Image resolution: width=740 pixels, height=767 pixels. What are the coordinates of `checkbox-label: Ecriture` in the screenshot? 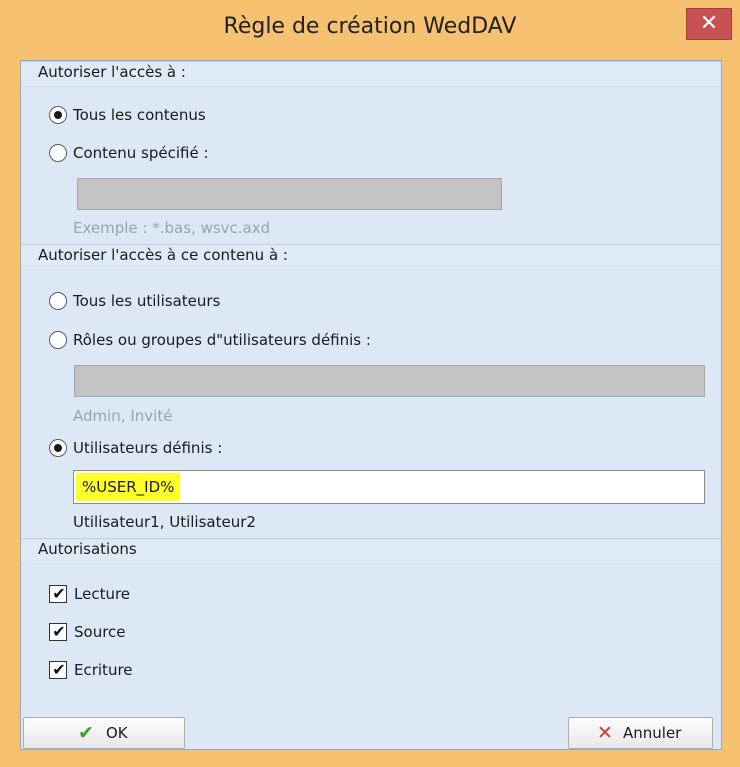 It's located at (103, 670).